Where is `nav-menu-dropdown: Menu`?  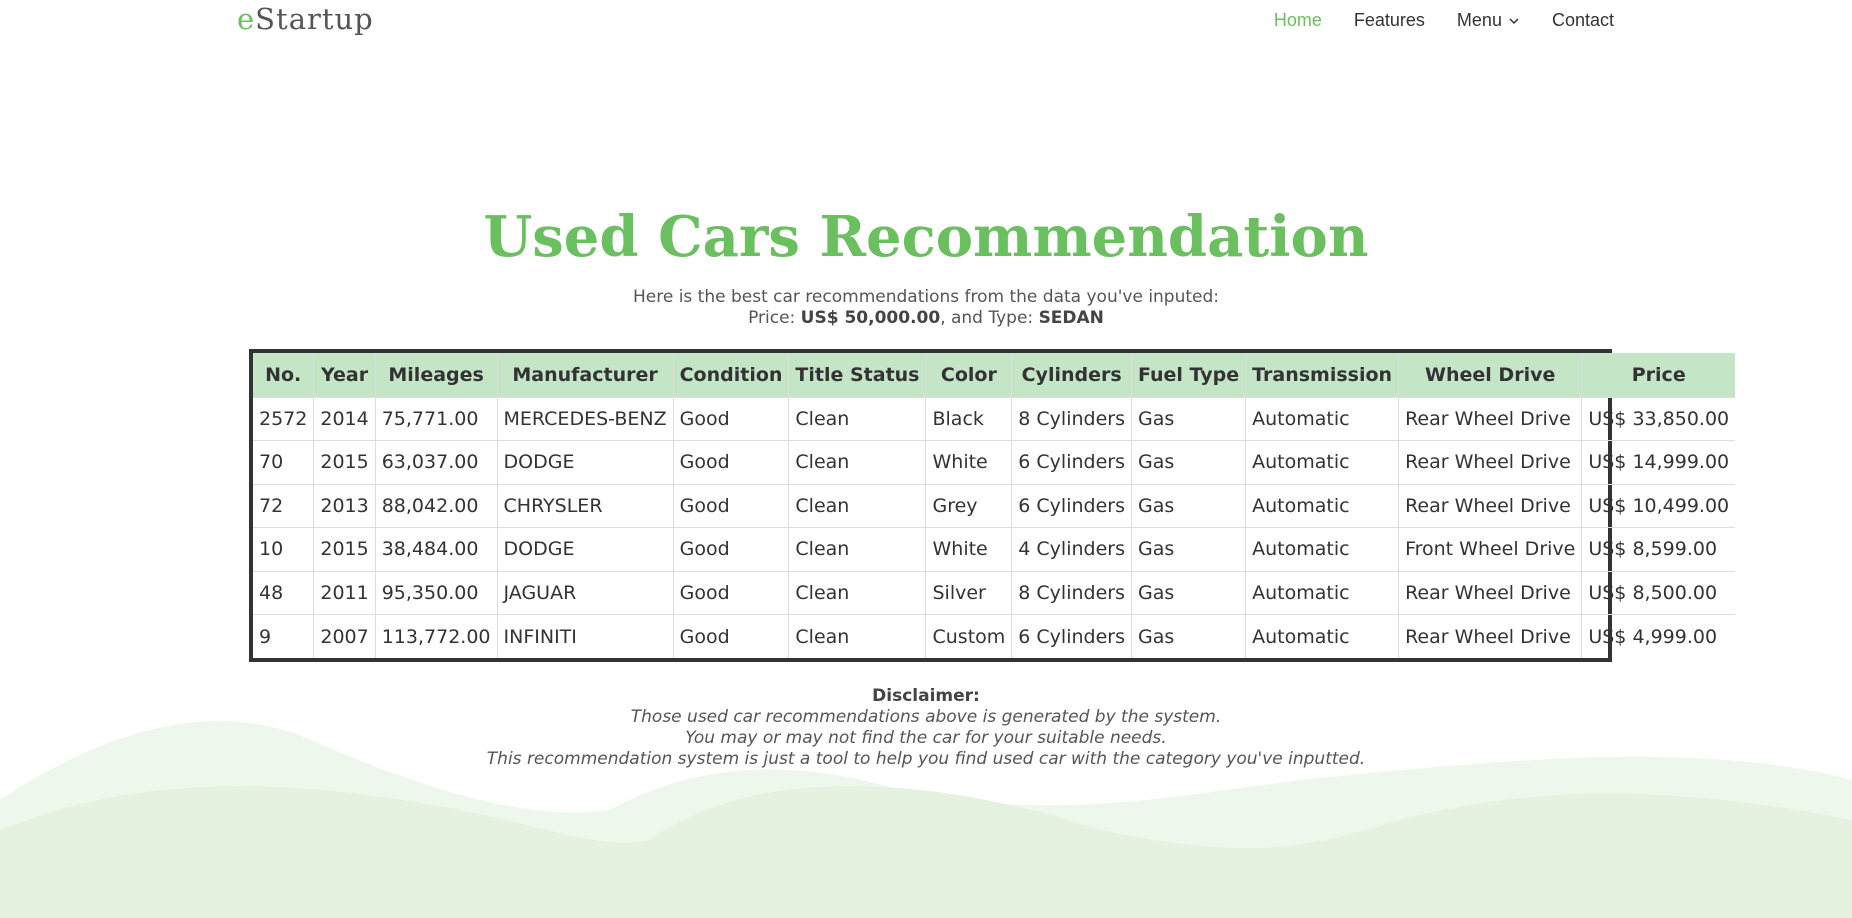 nav-menu-dropdown: Menu is located at coordinates (1488, 20).